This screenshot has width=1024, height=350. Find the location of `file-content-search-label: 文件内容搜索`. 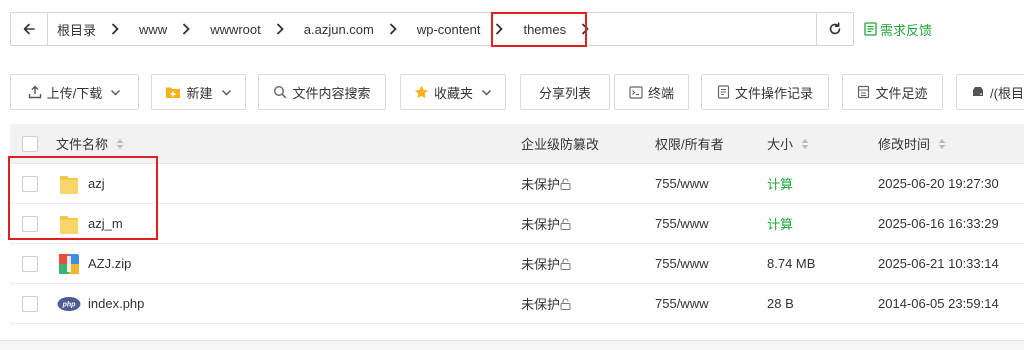

file-content-search-label: 文件内容搜索 is located at coordinates (331, 93).